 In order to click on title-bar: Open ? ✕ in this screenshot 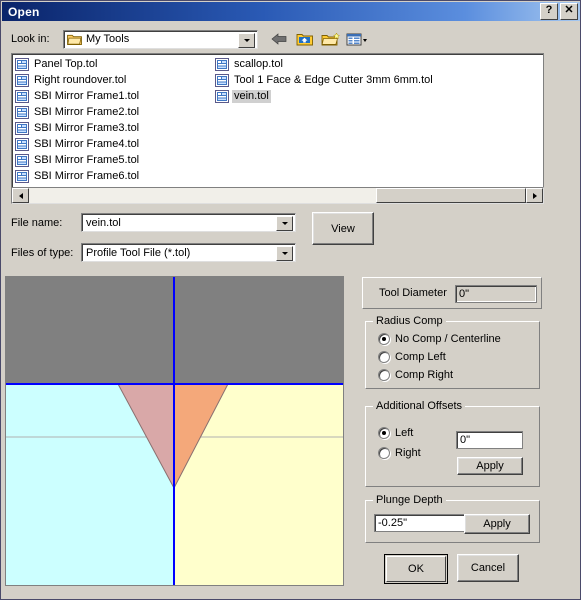, I will do `click(291, 11)`.